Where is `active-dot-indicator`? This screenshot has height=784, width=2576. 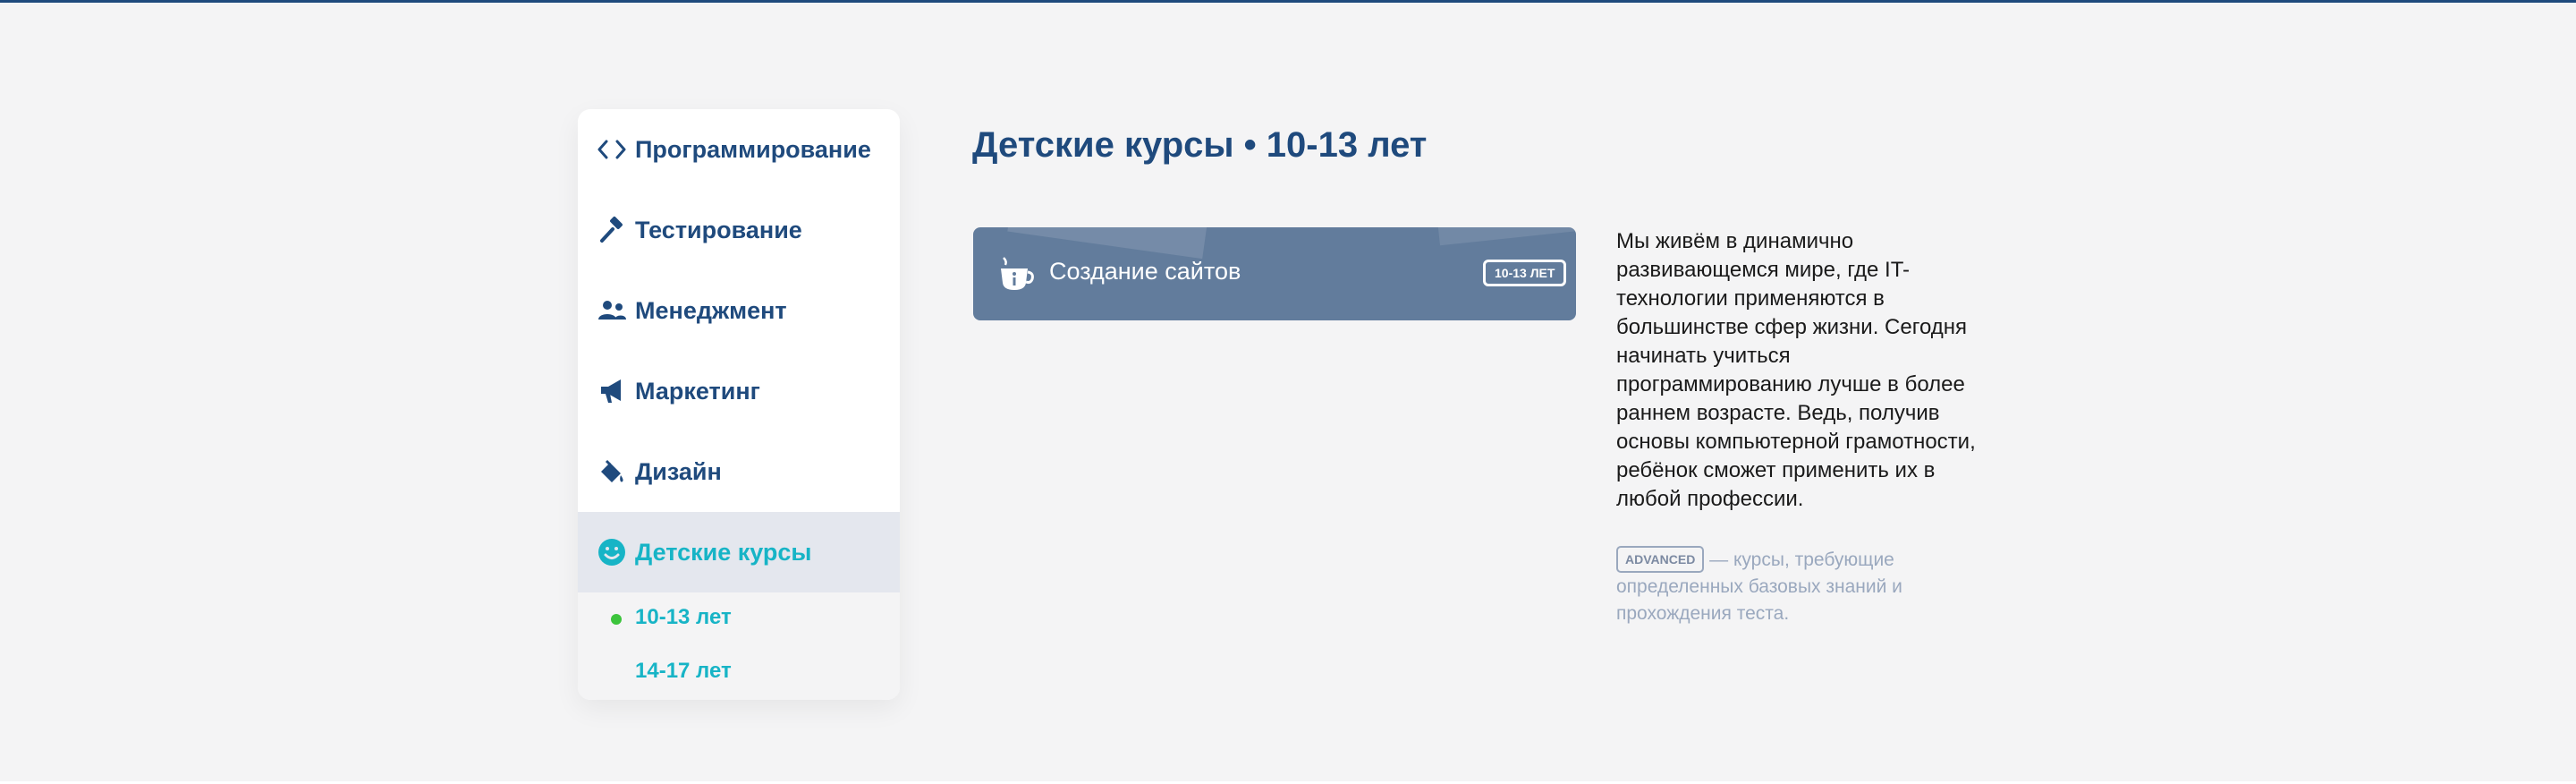 active-dot-indicator is located at coordinates (616, 619).